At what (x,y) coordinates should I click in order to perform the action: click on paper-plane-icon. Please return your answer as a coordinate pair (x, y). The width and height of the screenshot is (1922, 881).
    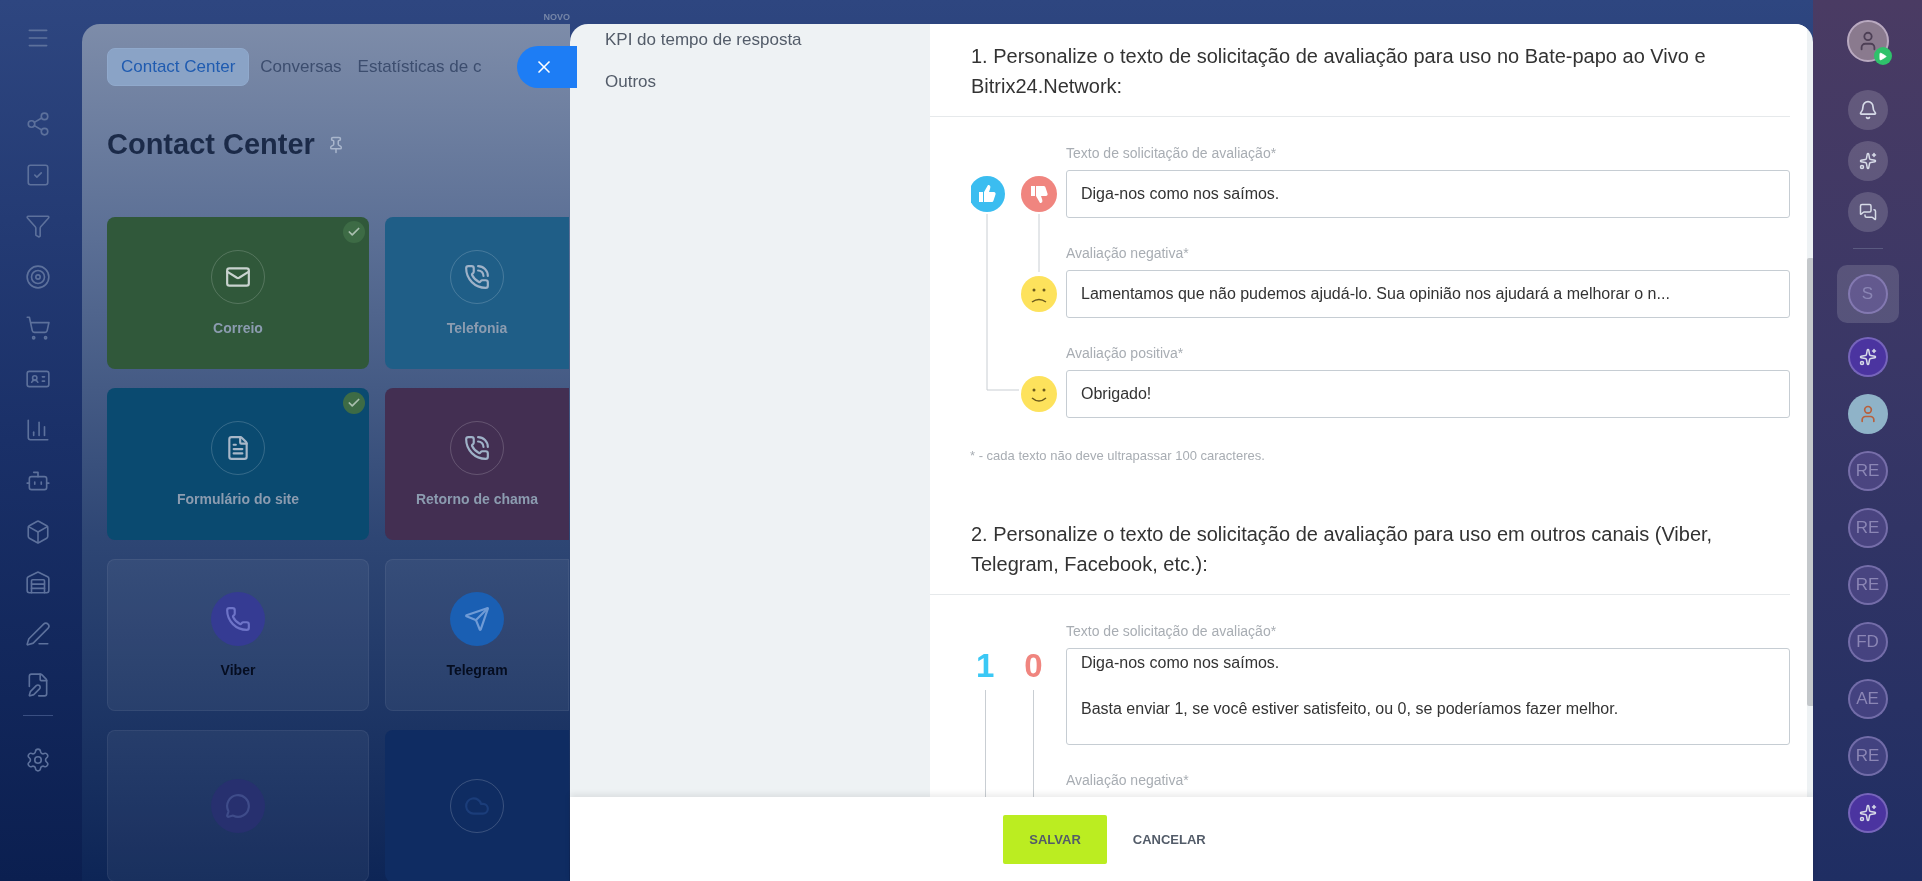
    Looking at the image, I should click on (477, 619).